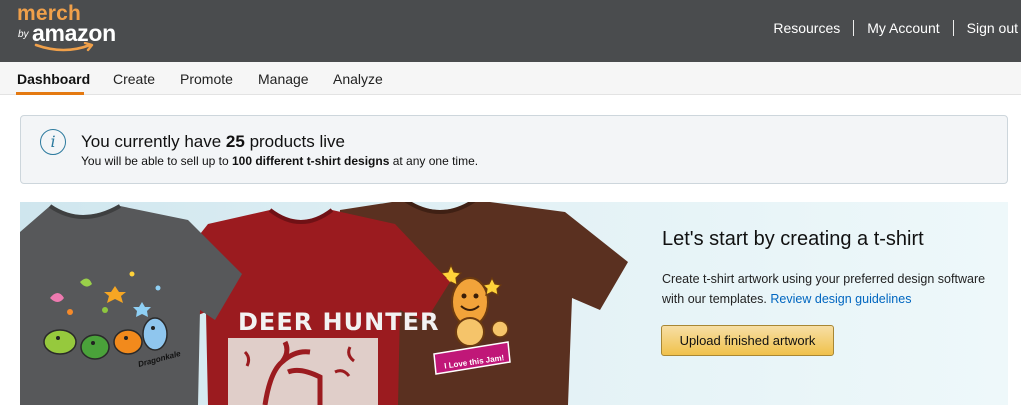 The width and height of the screenshot is (1021, 405). I want to click on logo-by-text: by, so click(23, 34).